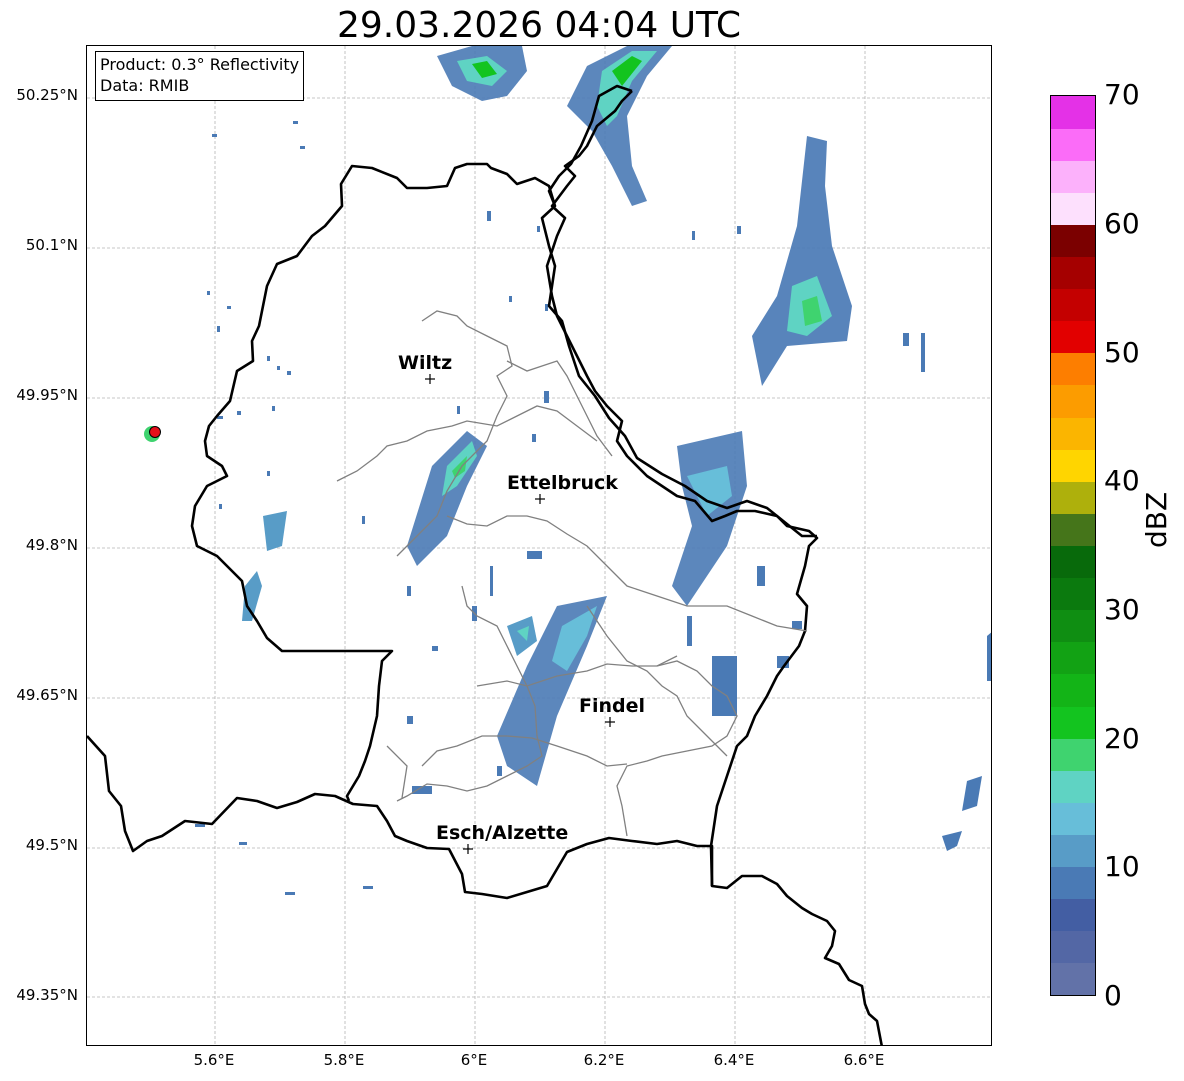 This screenshot has height=1081, width=1184. Describe the element at coordinates (1122, 480) in the screenshot. I see `colorbar-tick-label: 40` at that location.